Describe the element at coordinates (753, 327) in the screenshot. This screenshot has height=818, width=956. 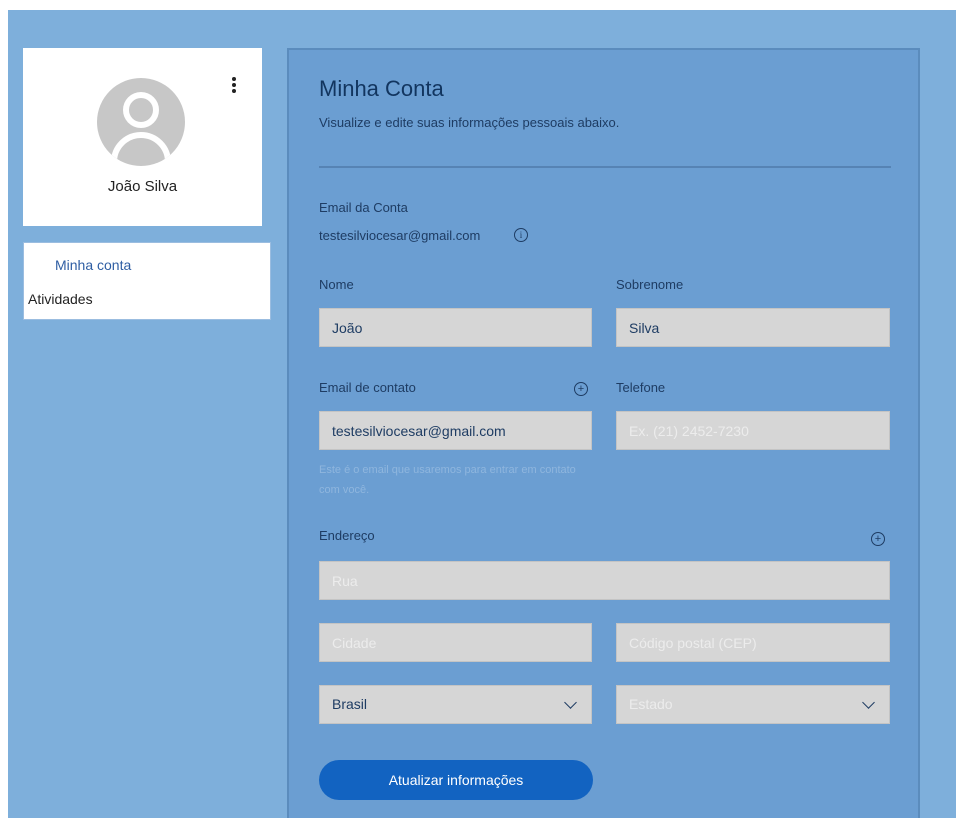
I see `last-name-input` at that location.